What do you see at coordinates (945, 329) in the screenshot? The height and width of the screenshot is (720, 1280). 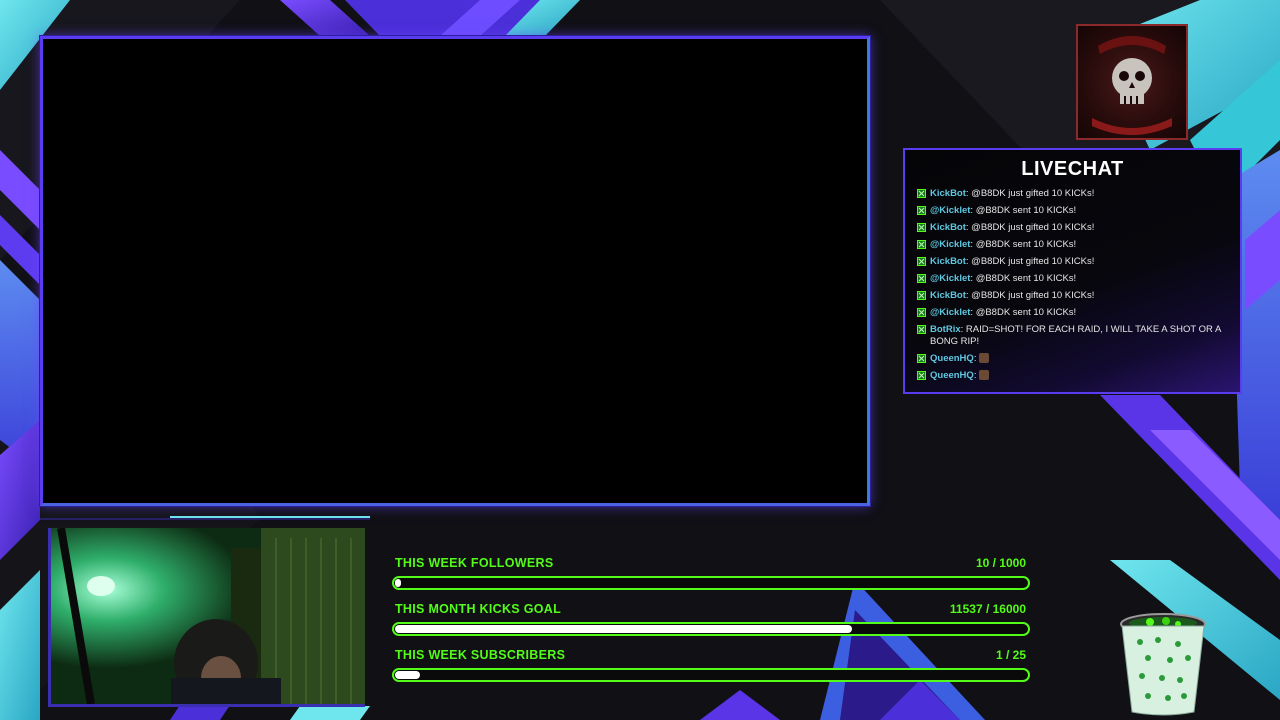 I see `chat-username: BotRix` at bounding box center [945, 329].